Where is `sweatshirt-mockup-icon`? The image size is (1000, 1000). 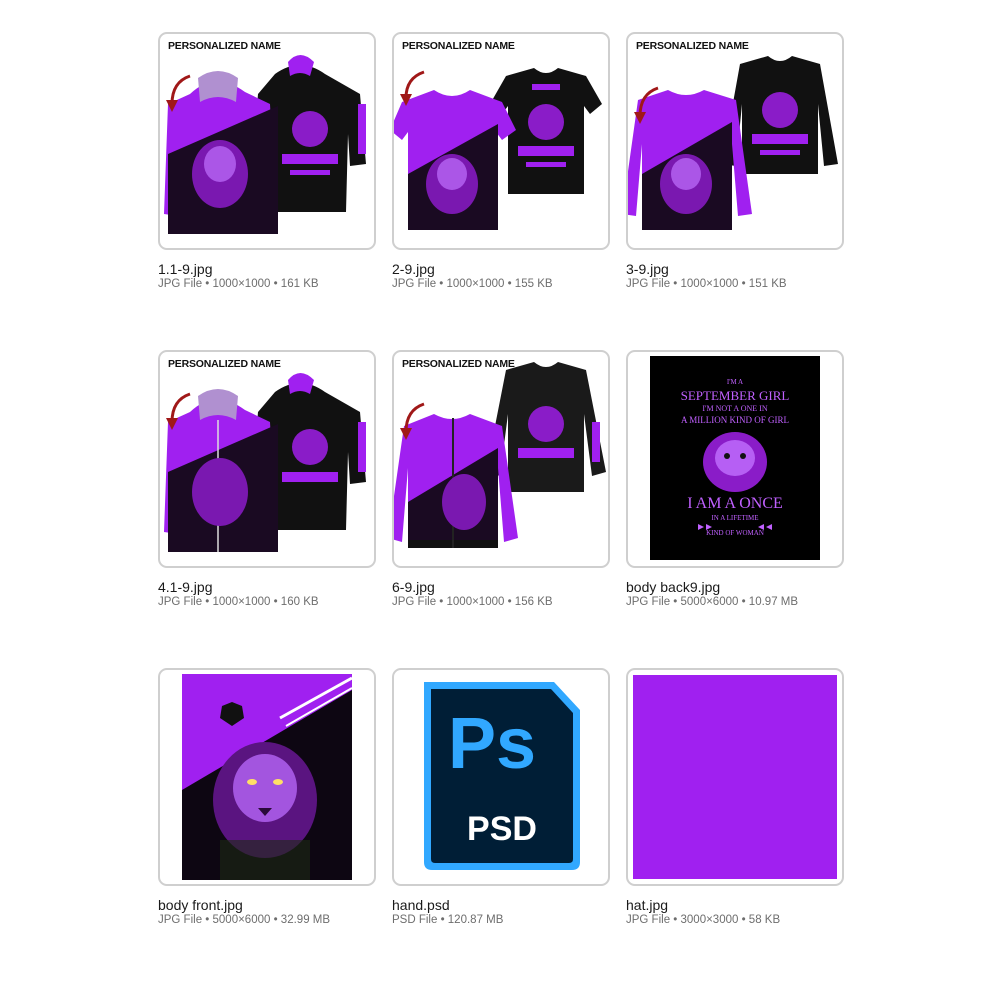
sweatshirt-mockup-icon is located at coordinates (733, 143).